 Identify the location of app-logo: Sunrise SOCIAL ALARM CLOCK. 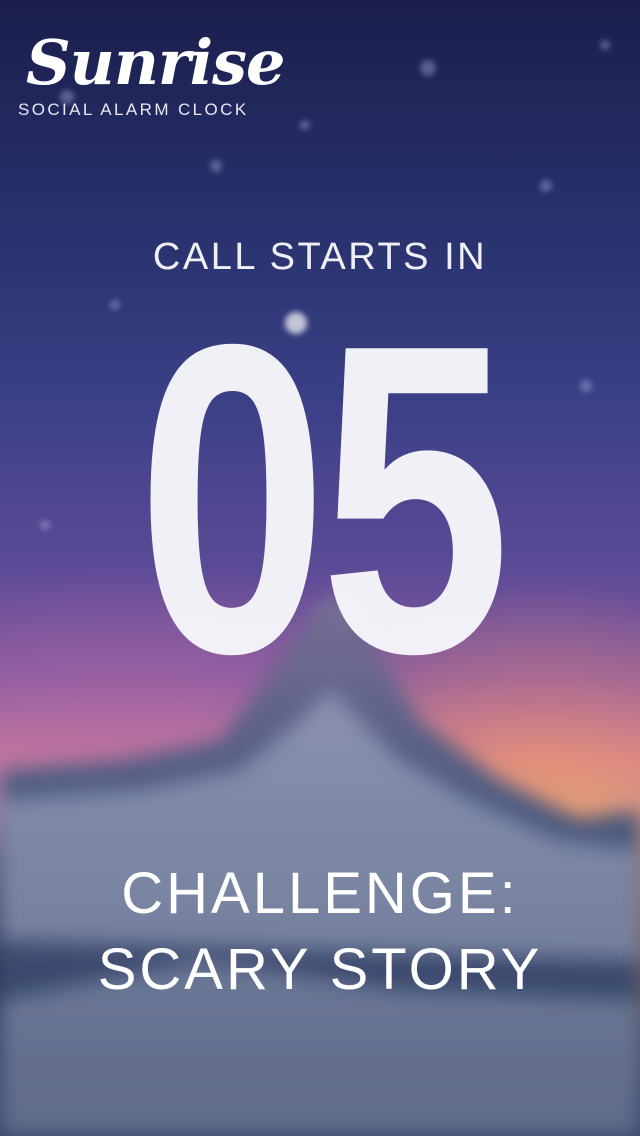
(152, 73).